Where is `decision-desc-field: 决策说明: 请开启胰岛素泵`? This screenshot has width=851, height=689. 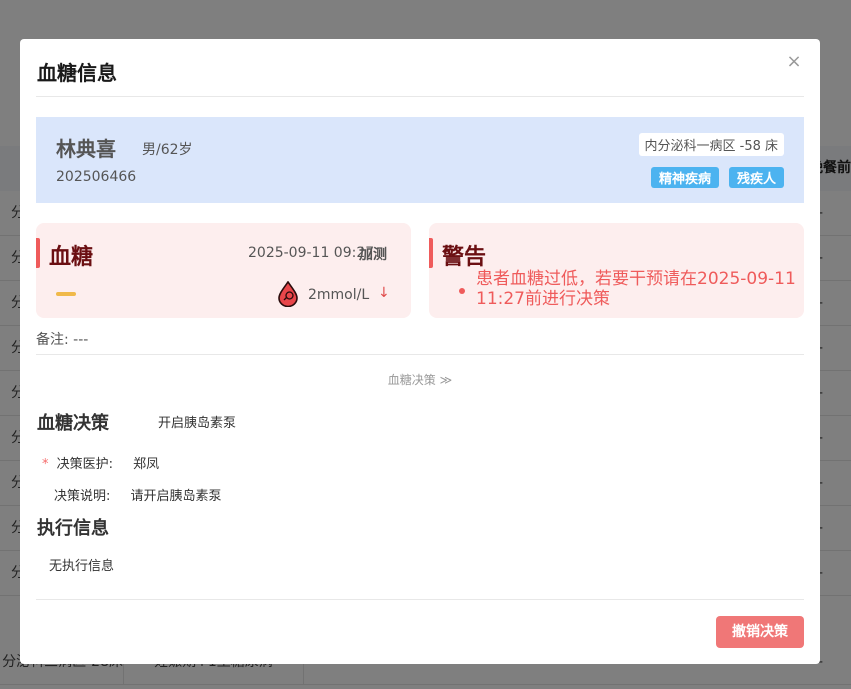
decision-desc-field: 决策说明: 请开启胰岛素泵 is located at coordinates (138, 494).